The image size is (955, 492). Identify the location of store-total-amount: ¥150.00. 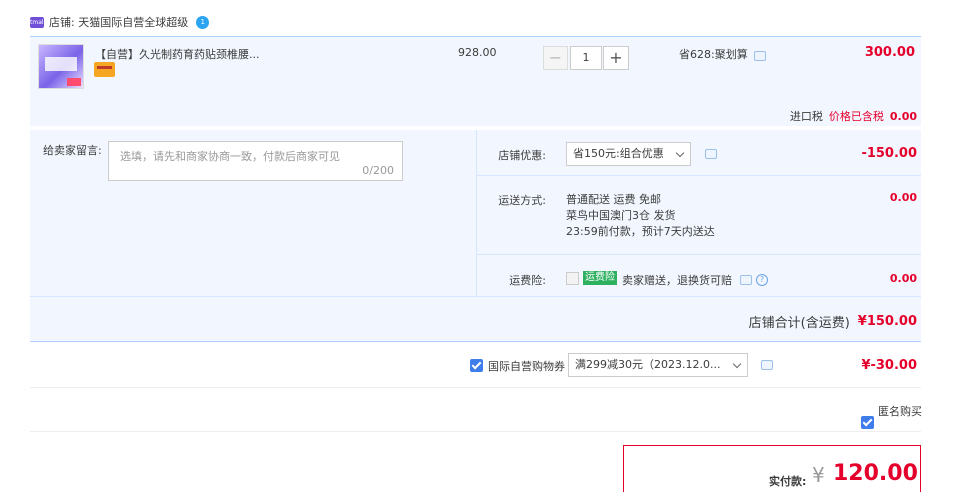
(887, 321).